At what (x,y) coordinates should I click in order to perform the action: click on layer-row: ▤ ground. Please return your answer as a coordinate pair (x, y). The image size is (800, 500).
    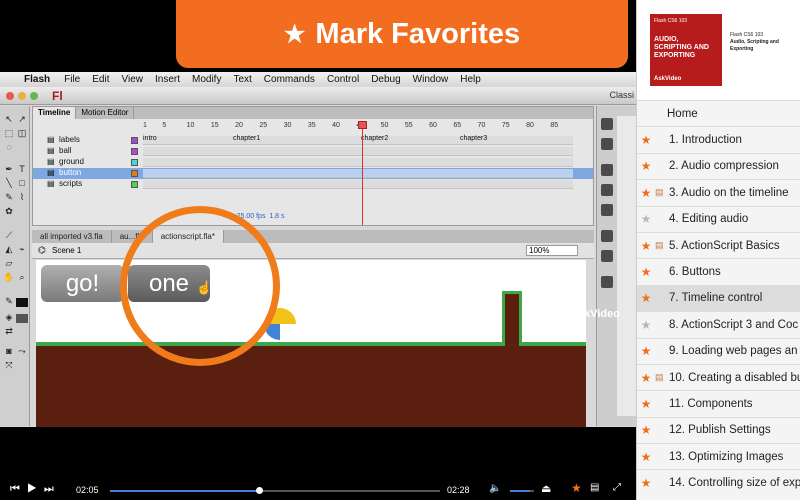
    Looking at the image, I should click on (313, 162).